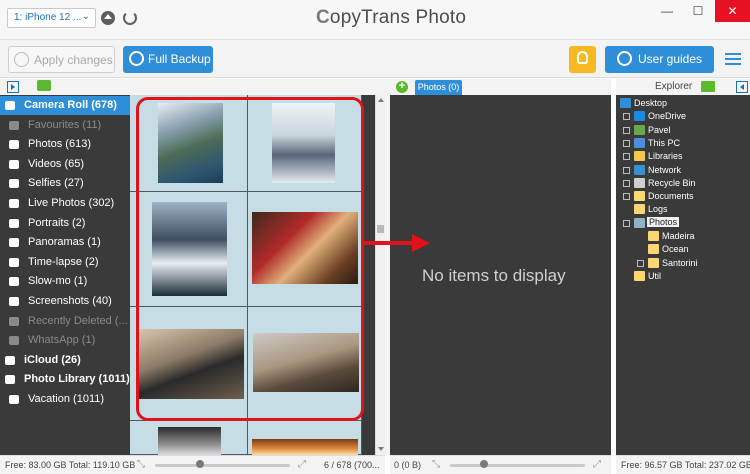 The height and width of the screenshot is (474, 750). Describe the element at coordinates (65, 262) in the screenshot. I see `sidebar-item: Time-lapse (2)` at that location.